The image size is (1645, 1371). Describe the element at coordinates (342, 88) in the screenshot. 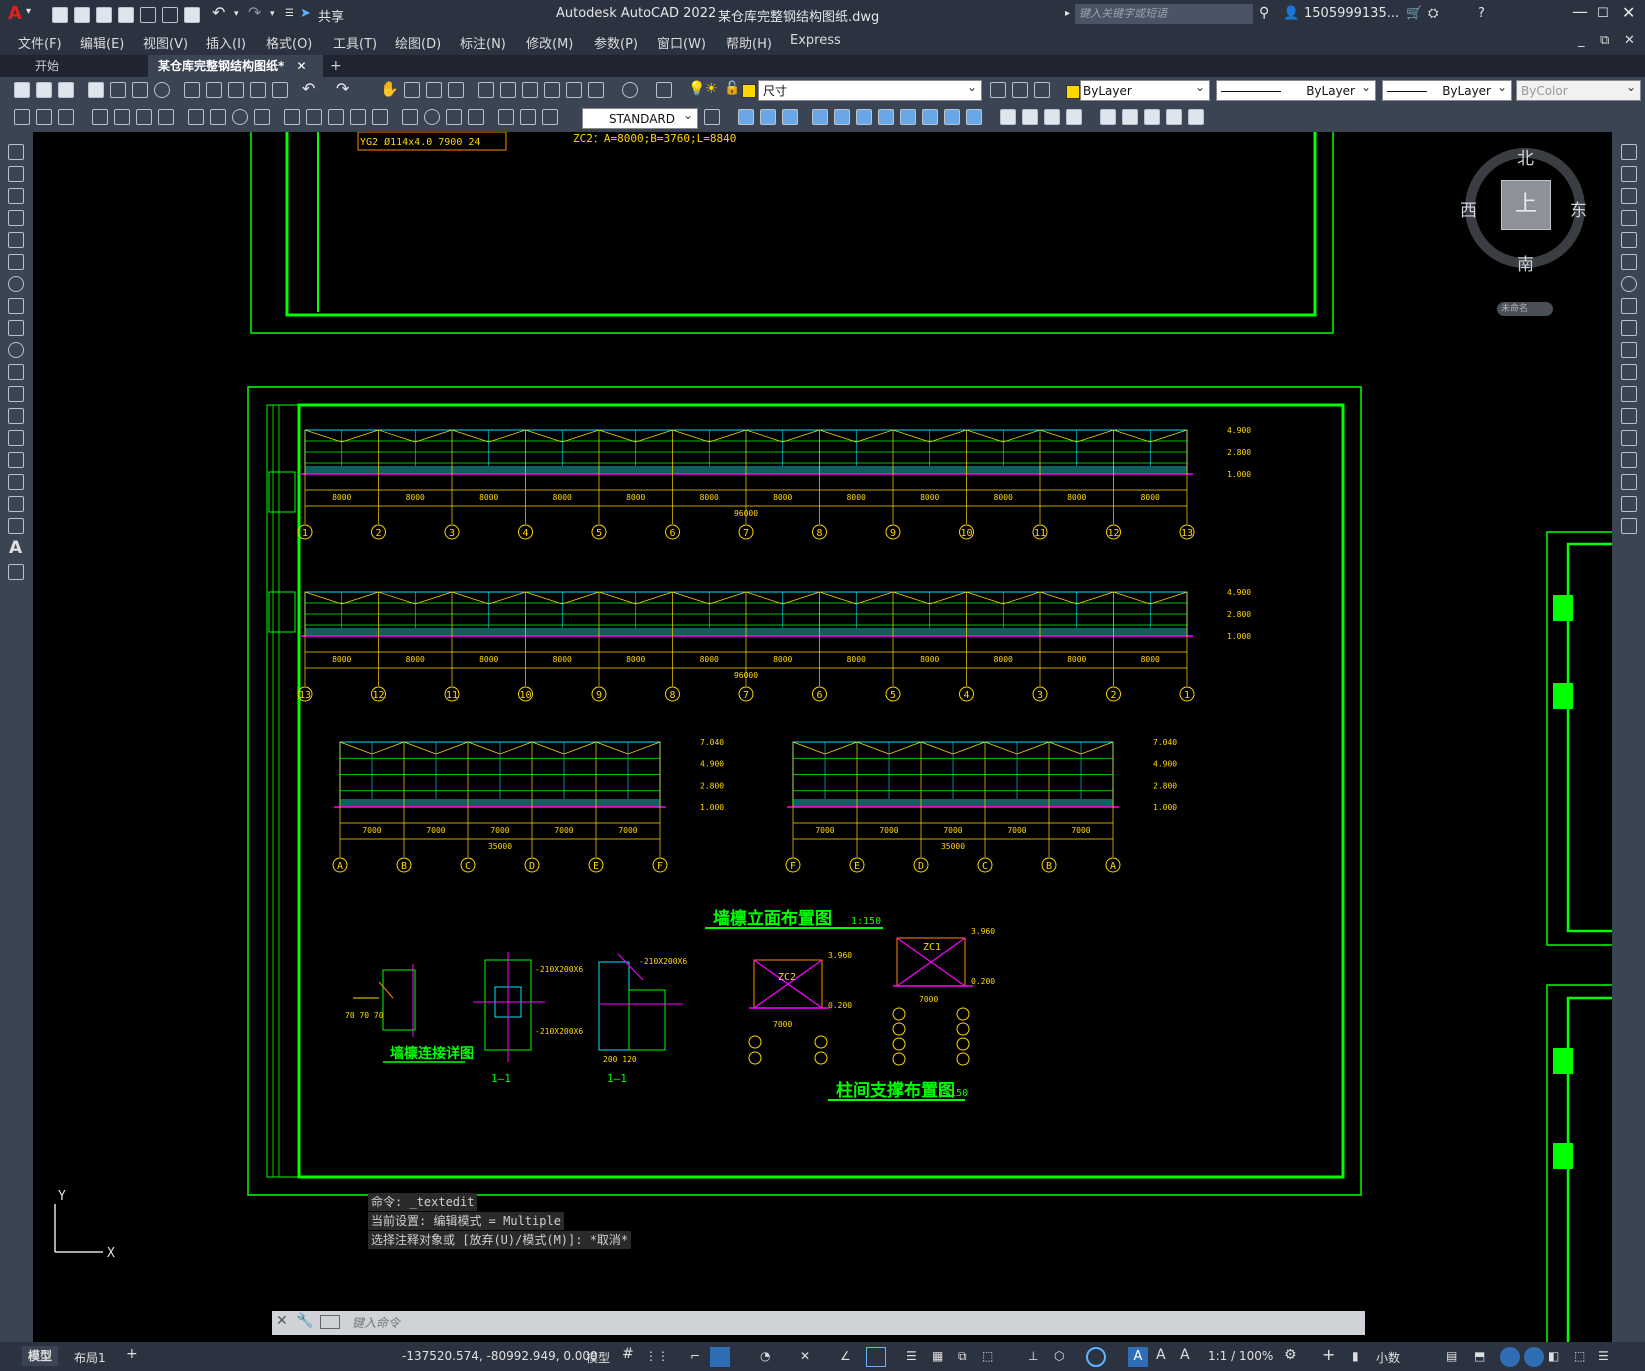

I see `tb-redo-icon: ↷` at that location.